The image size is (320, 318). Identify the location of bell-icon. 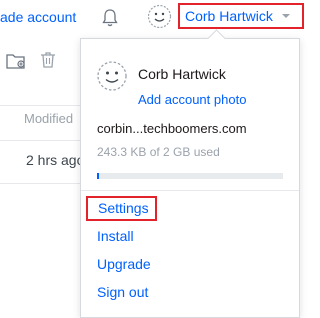
(110, 18).